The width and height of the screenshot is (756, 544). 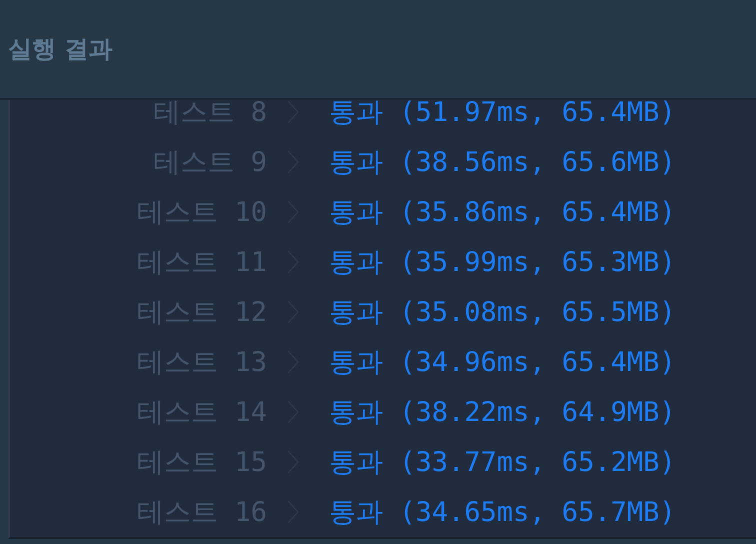 I want to click on test-result: 통과 (34.96ms, 65.4MB), so click(x=502, y=363).